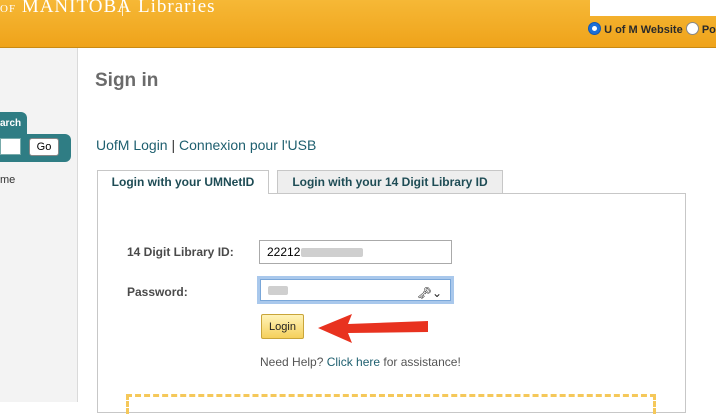  Describe the element at coordinates (13, 124) in the screenshot. I see `sidebar-search-tab: arch` at that location.